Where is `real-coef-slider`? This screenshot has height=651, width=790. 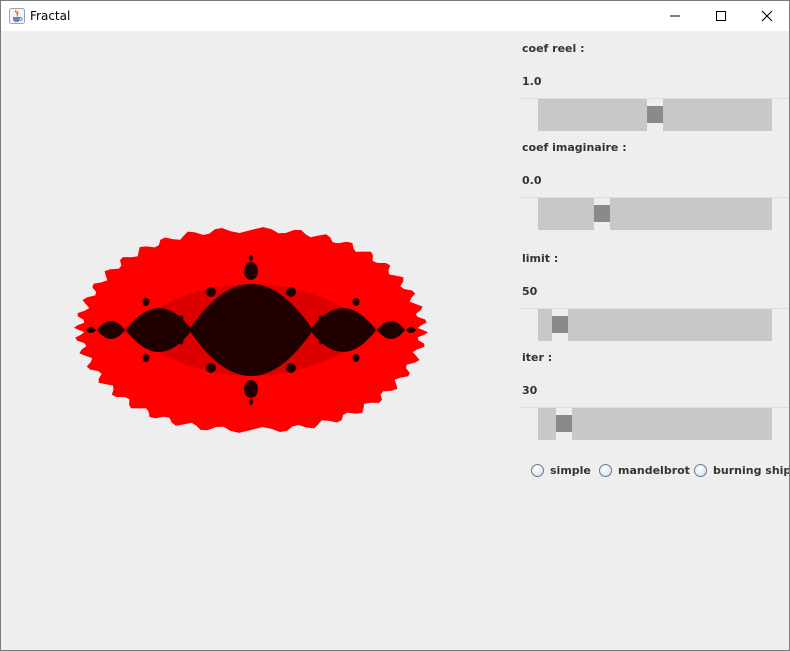 real-coef-slider is located at coordinates (655, 115).